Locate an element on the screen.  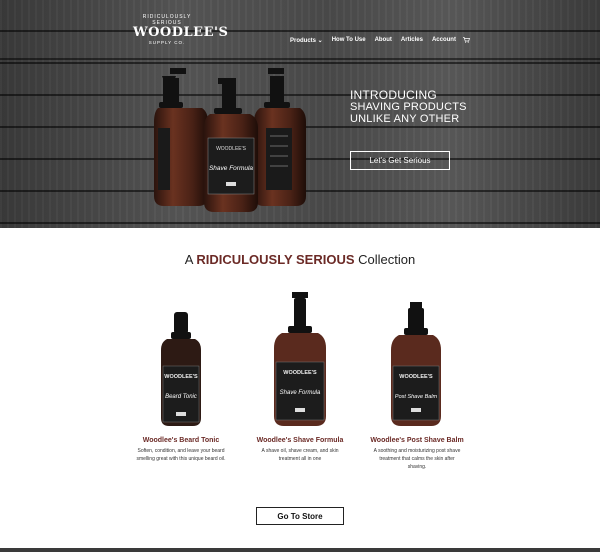
nav-how-to-use: How To Use is located at coordinates (349, 41).